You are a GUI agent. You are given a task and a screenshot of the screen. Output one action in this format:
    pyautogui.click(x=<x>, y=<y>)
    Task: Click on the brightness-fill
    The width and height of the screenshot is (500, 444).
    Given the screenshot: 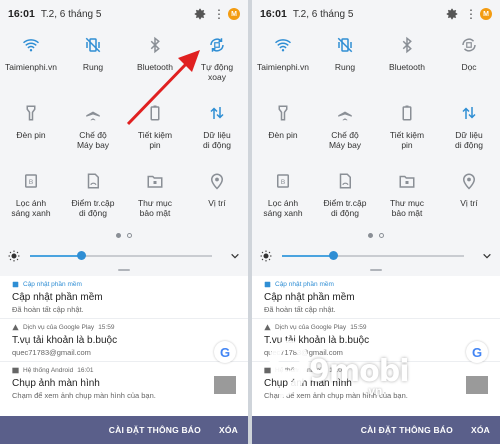 What is the action you would take?
    pyautogui.click(x=307, y=256)
    